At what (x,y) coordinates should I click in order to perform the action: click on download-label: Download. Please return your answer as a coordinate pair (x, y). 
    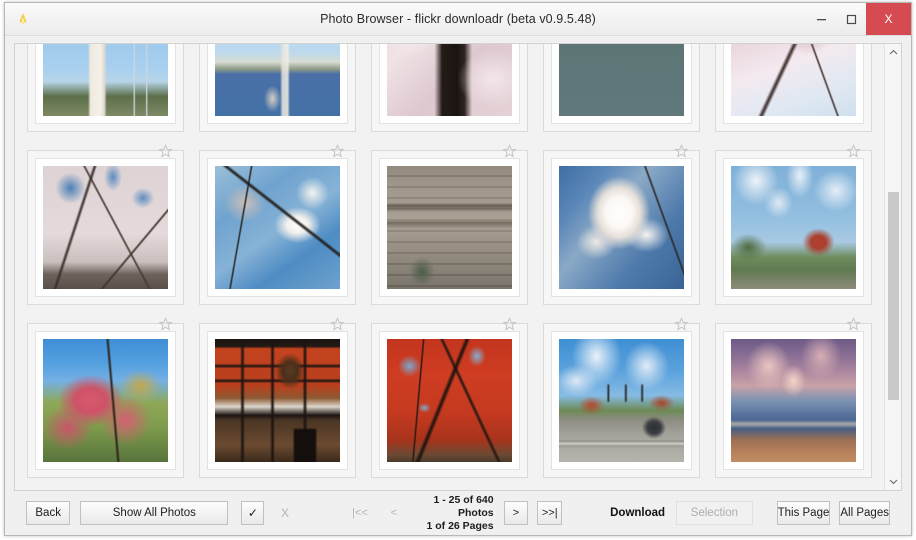
    Looking at the image, I should click on (638, 513).